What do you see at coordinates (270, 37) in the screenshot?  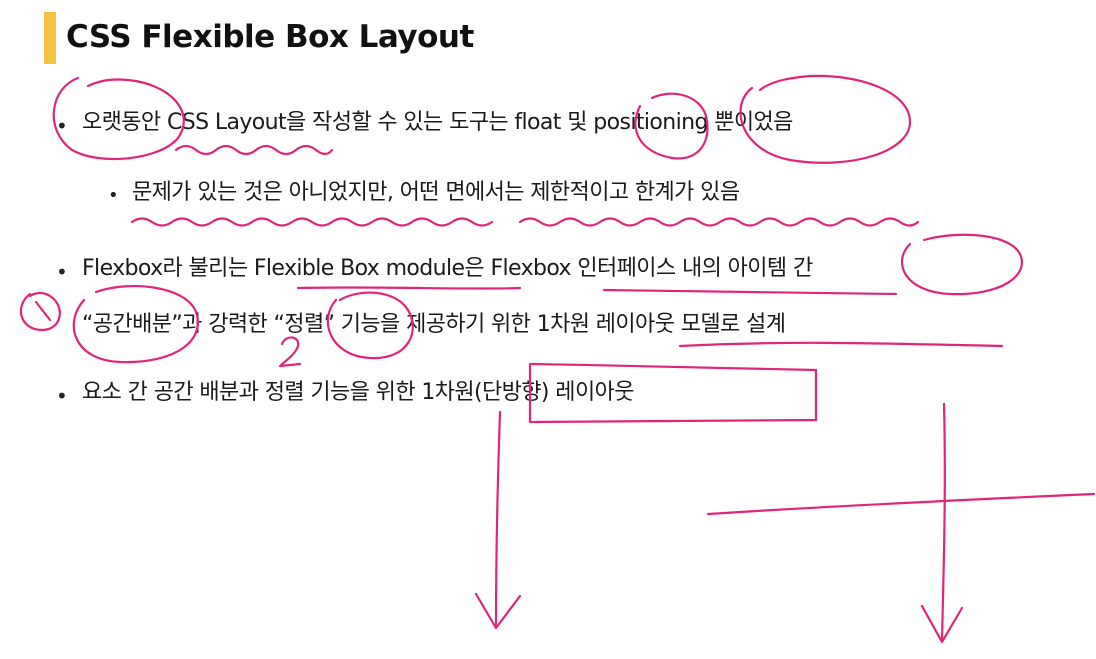 I see `slide-title: CSS Flexible Box Layout` at bounding box center [270, 37].